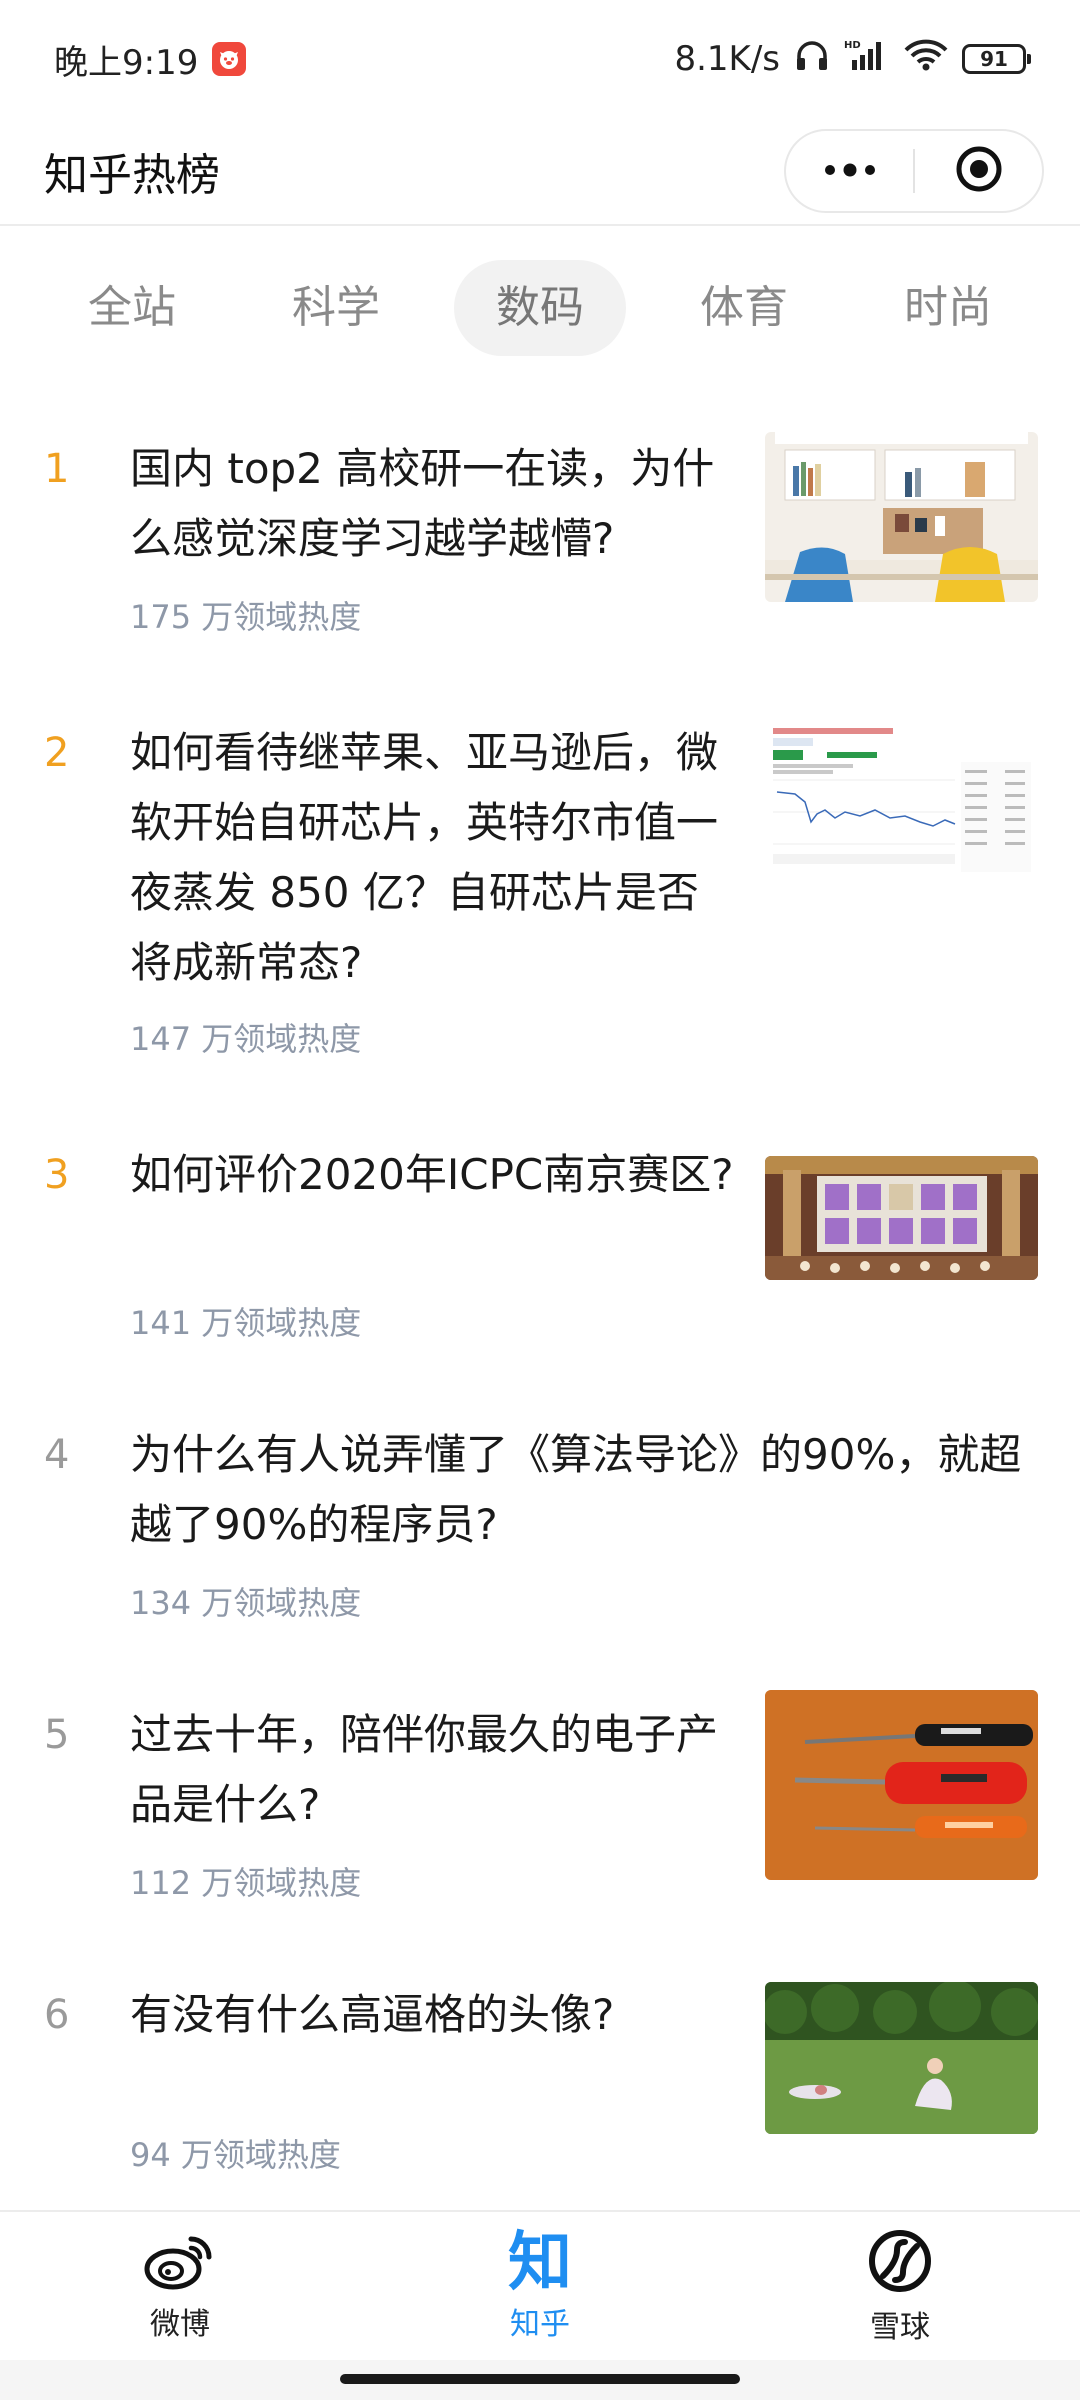 The image size is (1080, 2400). Describe the element at coordinates (744, 308) in the screenshot. I see `tab-sports: 体育` at that location.